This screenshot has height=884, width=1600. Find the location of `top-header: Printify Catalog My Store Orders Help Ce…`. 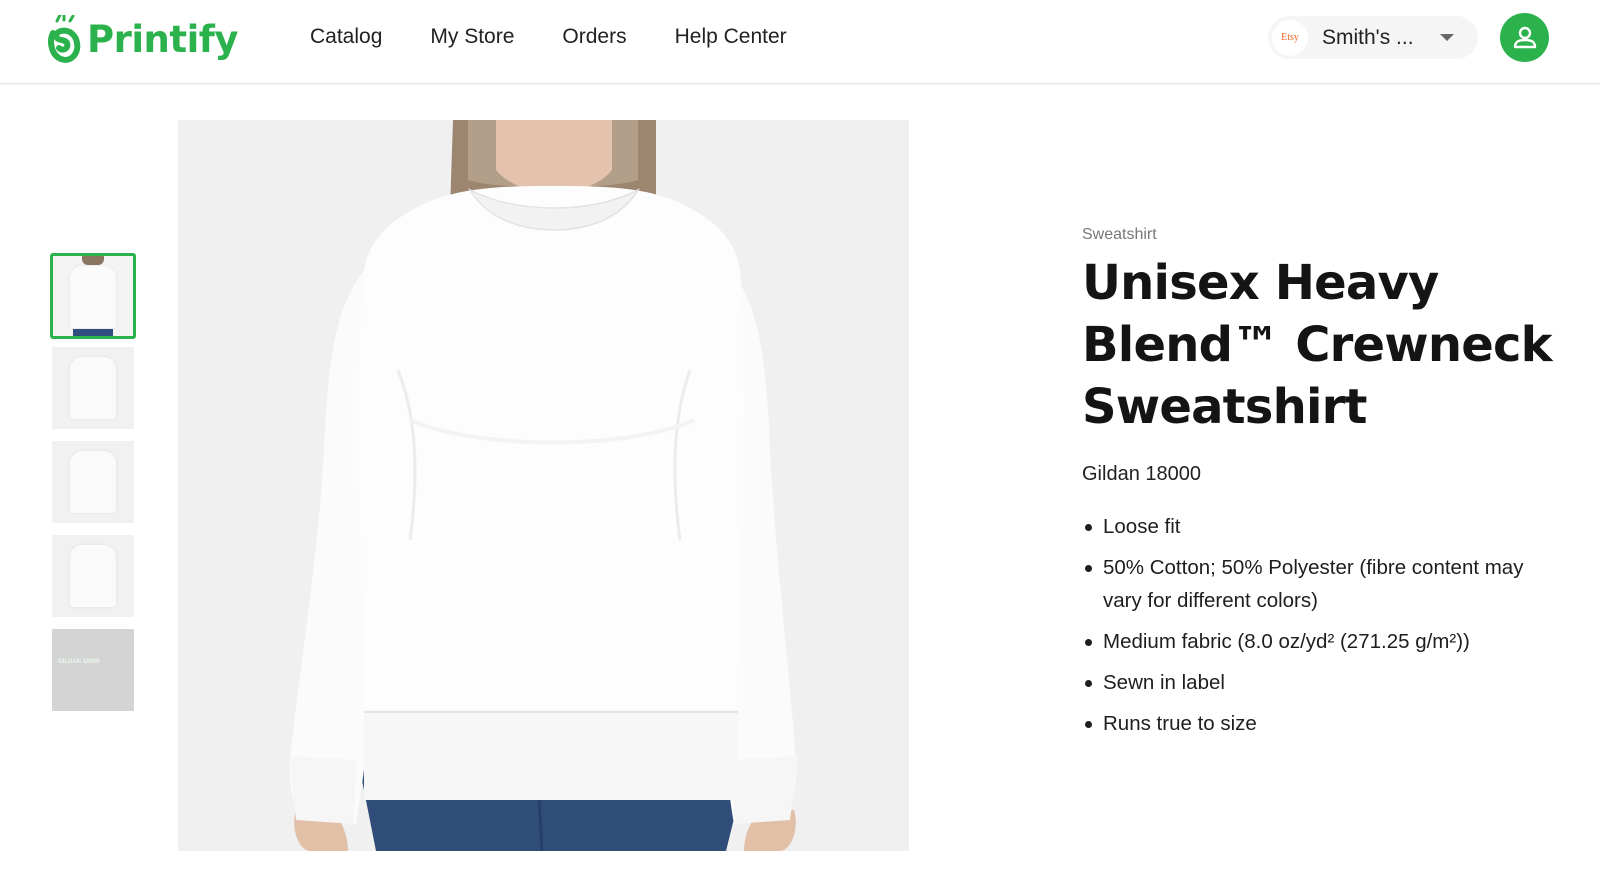

top-header: Printify Catalog My Store Orders Help Ce… is located at coordinates (800, 42).